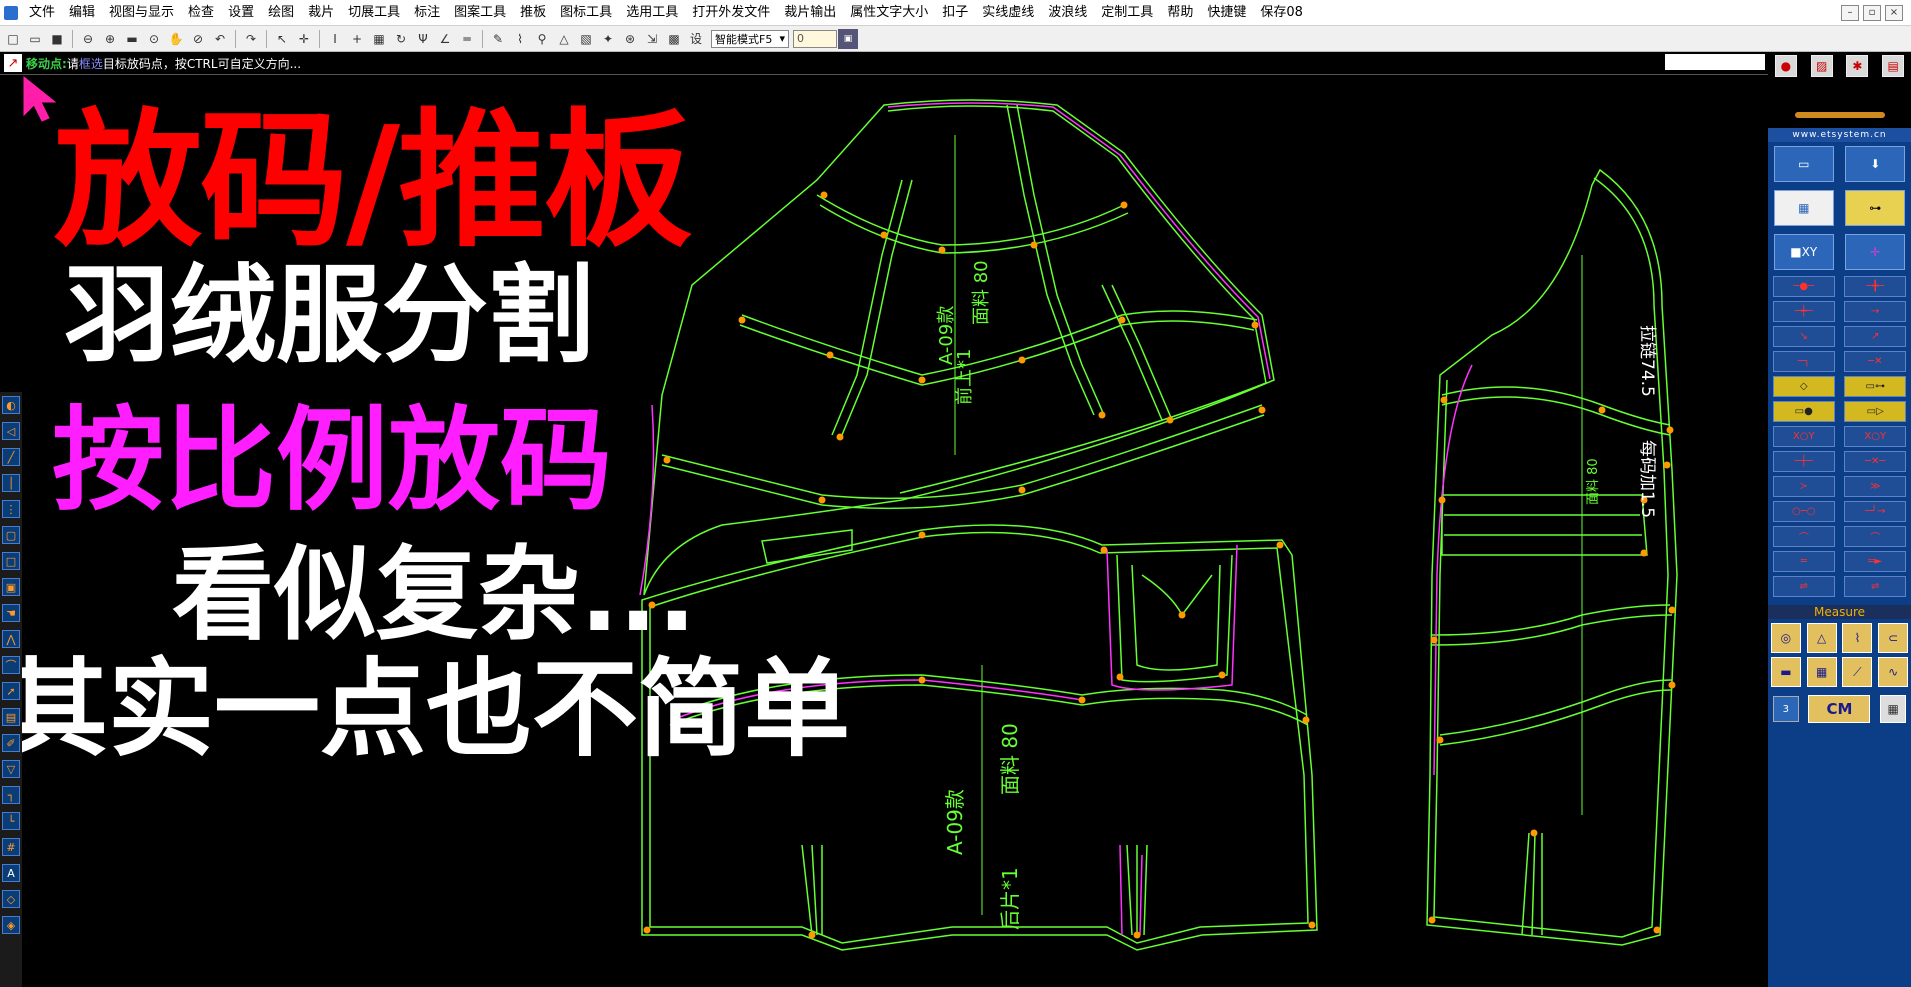  What do you see at coordinates (1803, 436) in the screenshot?
I see `grade-tool-13: X○Y` at bounding box center [1803, 436].